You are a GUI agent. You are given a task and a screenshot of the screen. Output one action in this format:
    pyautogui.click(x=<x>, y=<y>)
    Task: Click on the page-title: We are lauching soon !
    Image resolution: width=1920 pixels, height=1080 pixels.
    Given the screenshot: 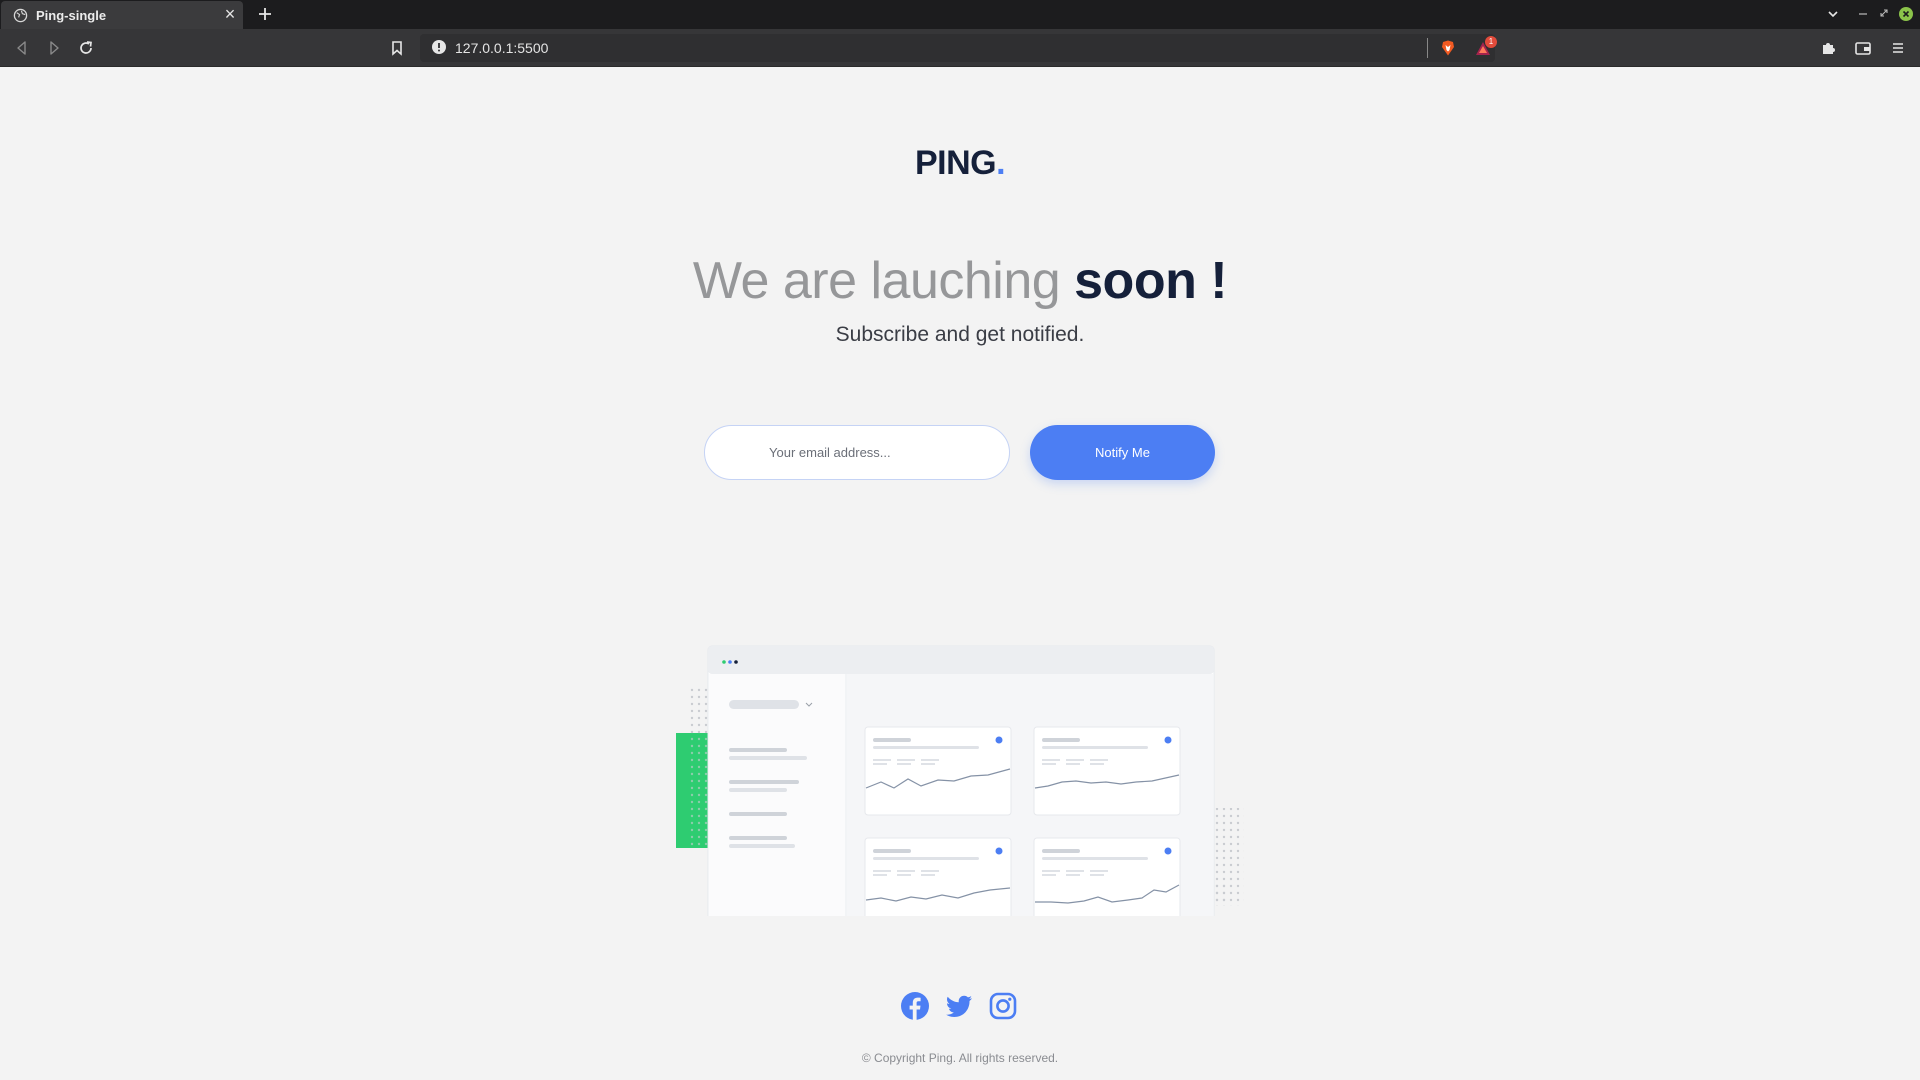 What is the action you would take?
    pyautogui.click(x=960, y=281)
    